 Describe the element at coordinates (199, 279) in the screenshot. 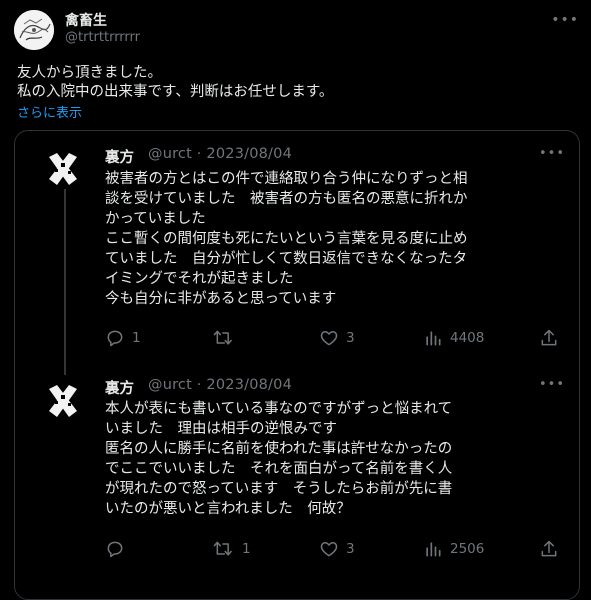

I see `quoted-line: イミングでそれが起きました` at that location.